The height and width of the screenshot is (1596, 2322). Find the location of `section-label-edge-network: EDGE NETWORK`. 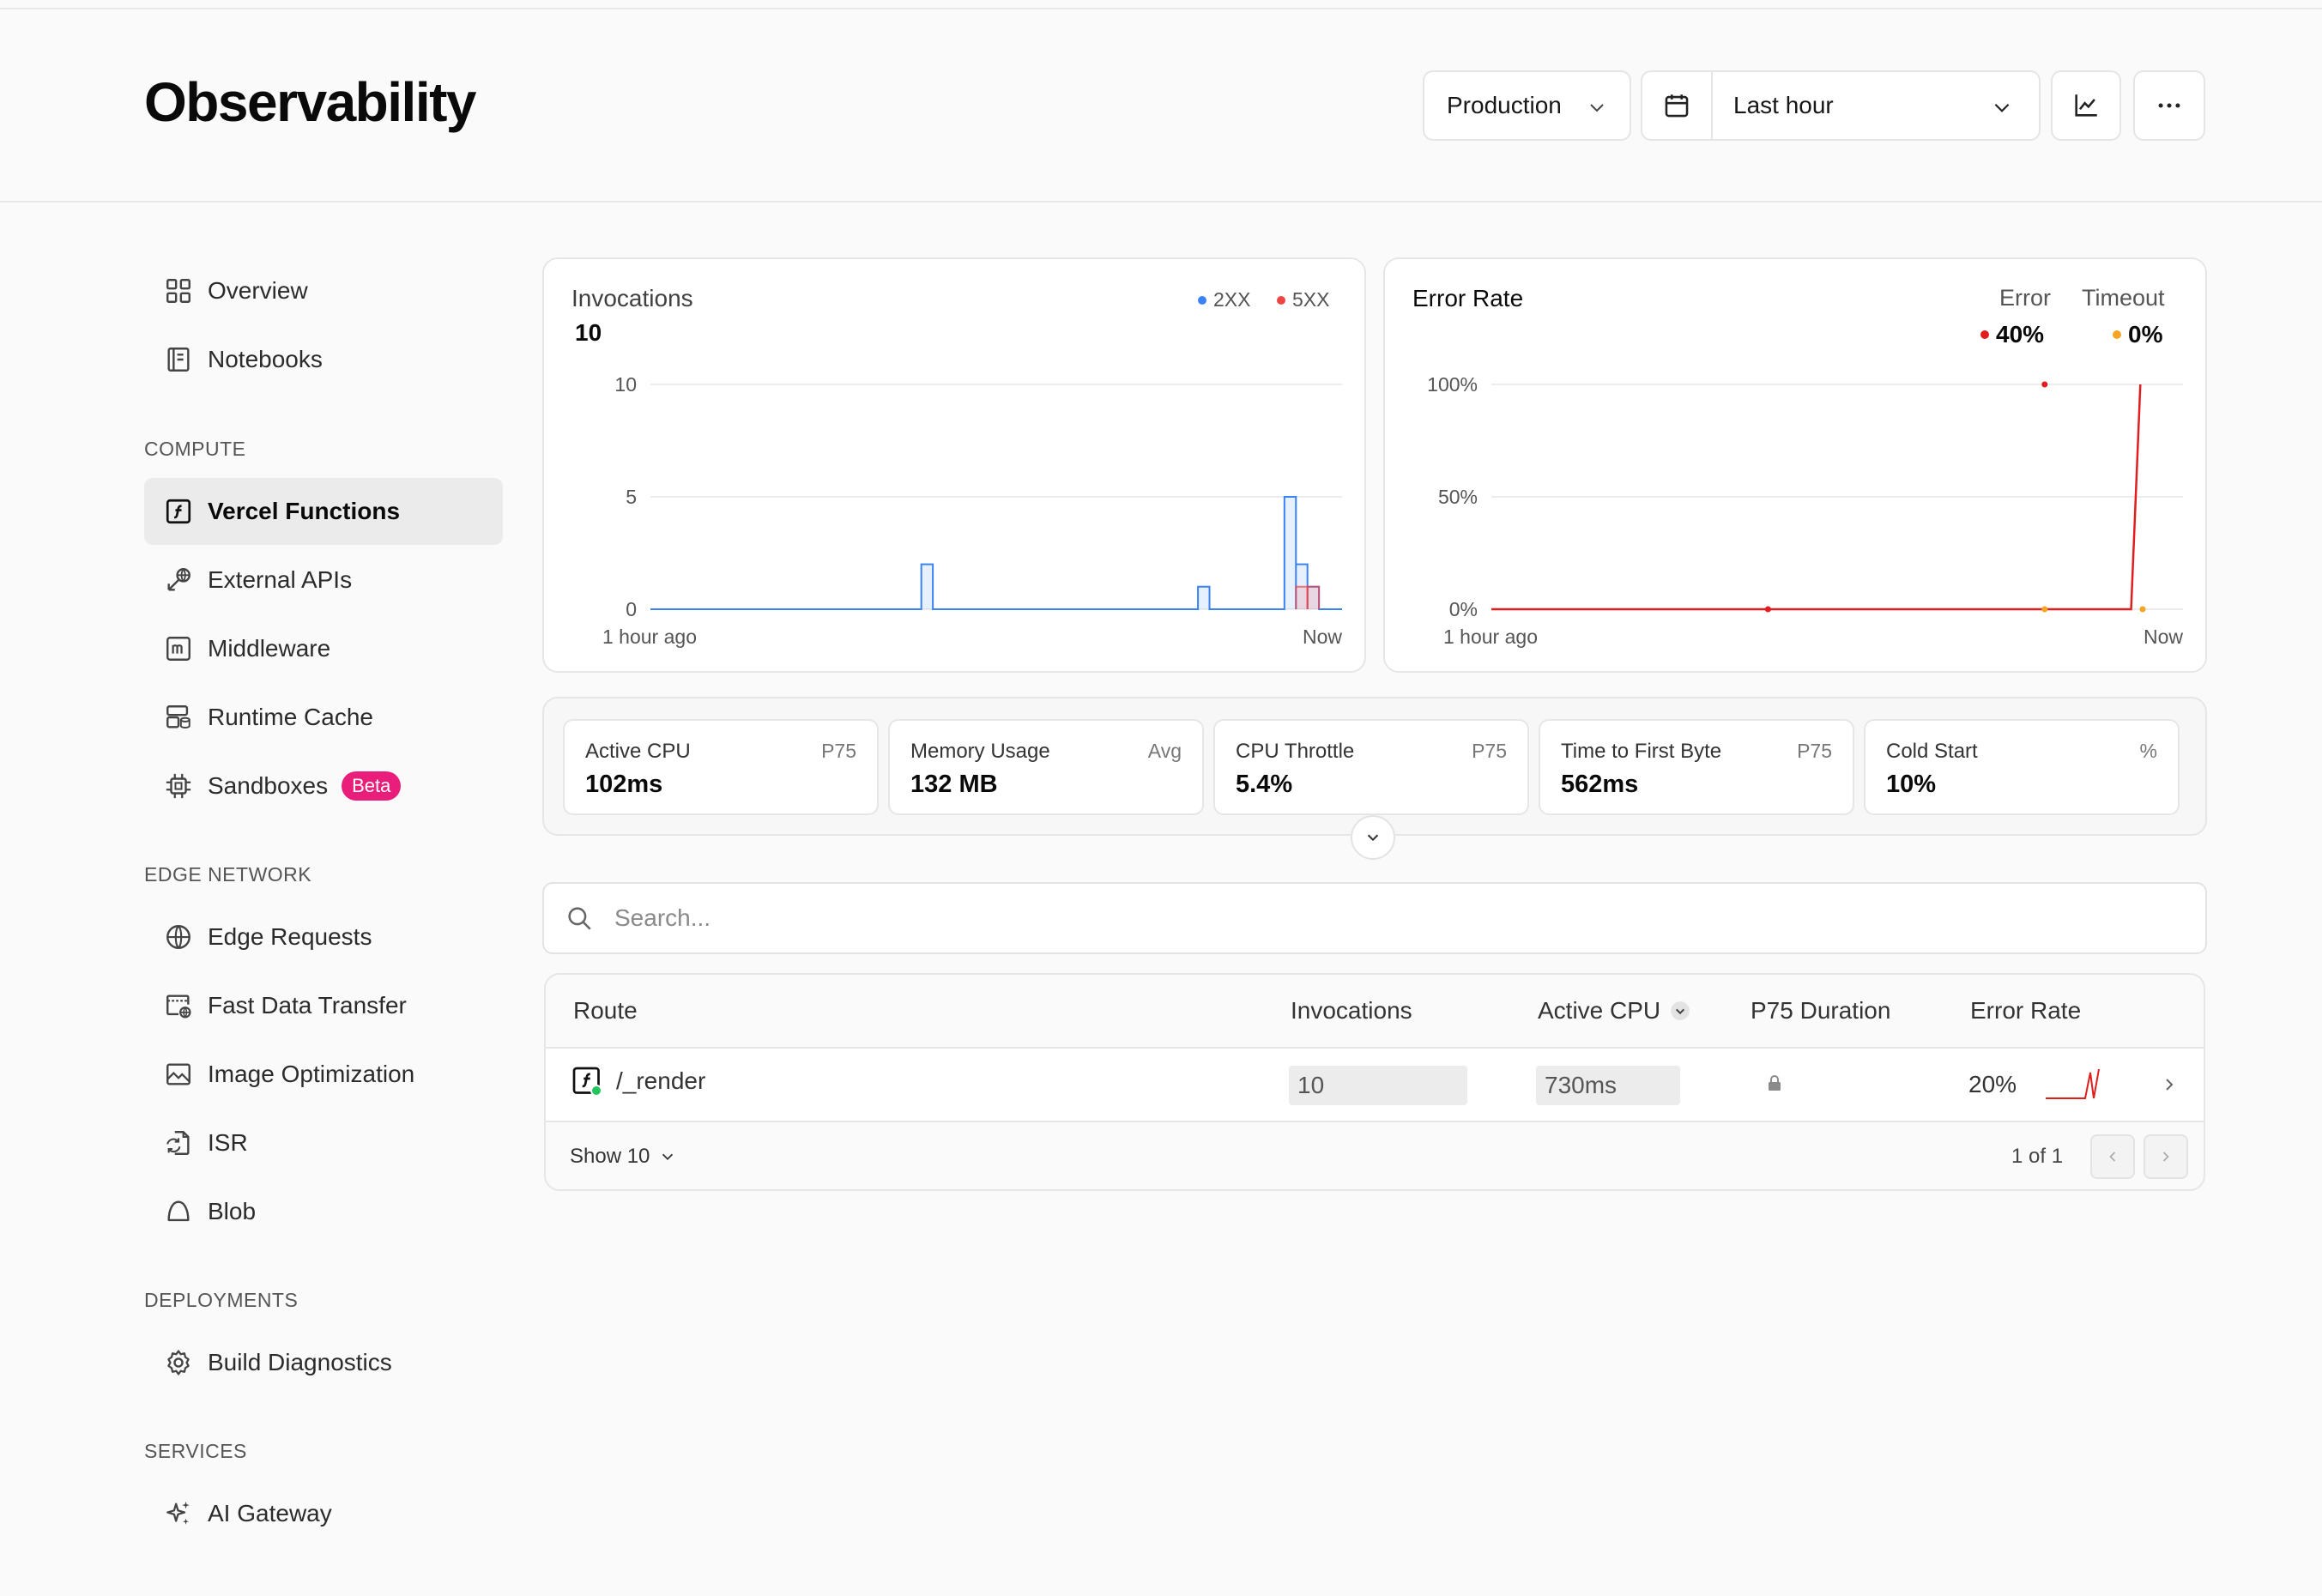

section-label-edge-network: EDGE NETWORK is located at coordinates (228, 875).